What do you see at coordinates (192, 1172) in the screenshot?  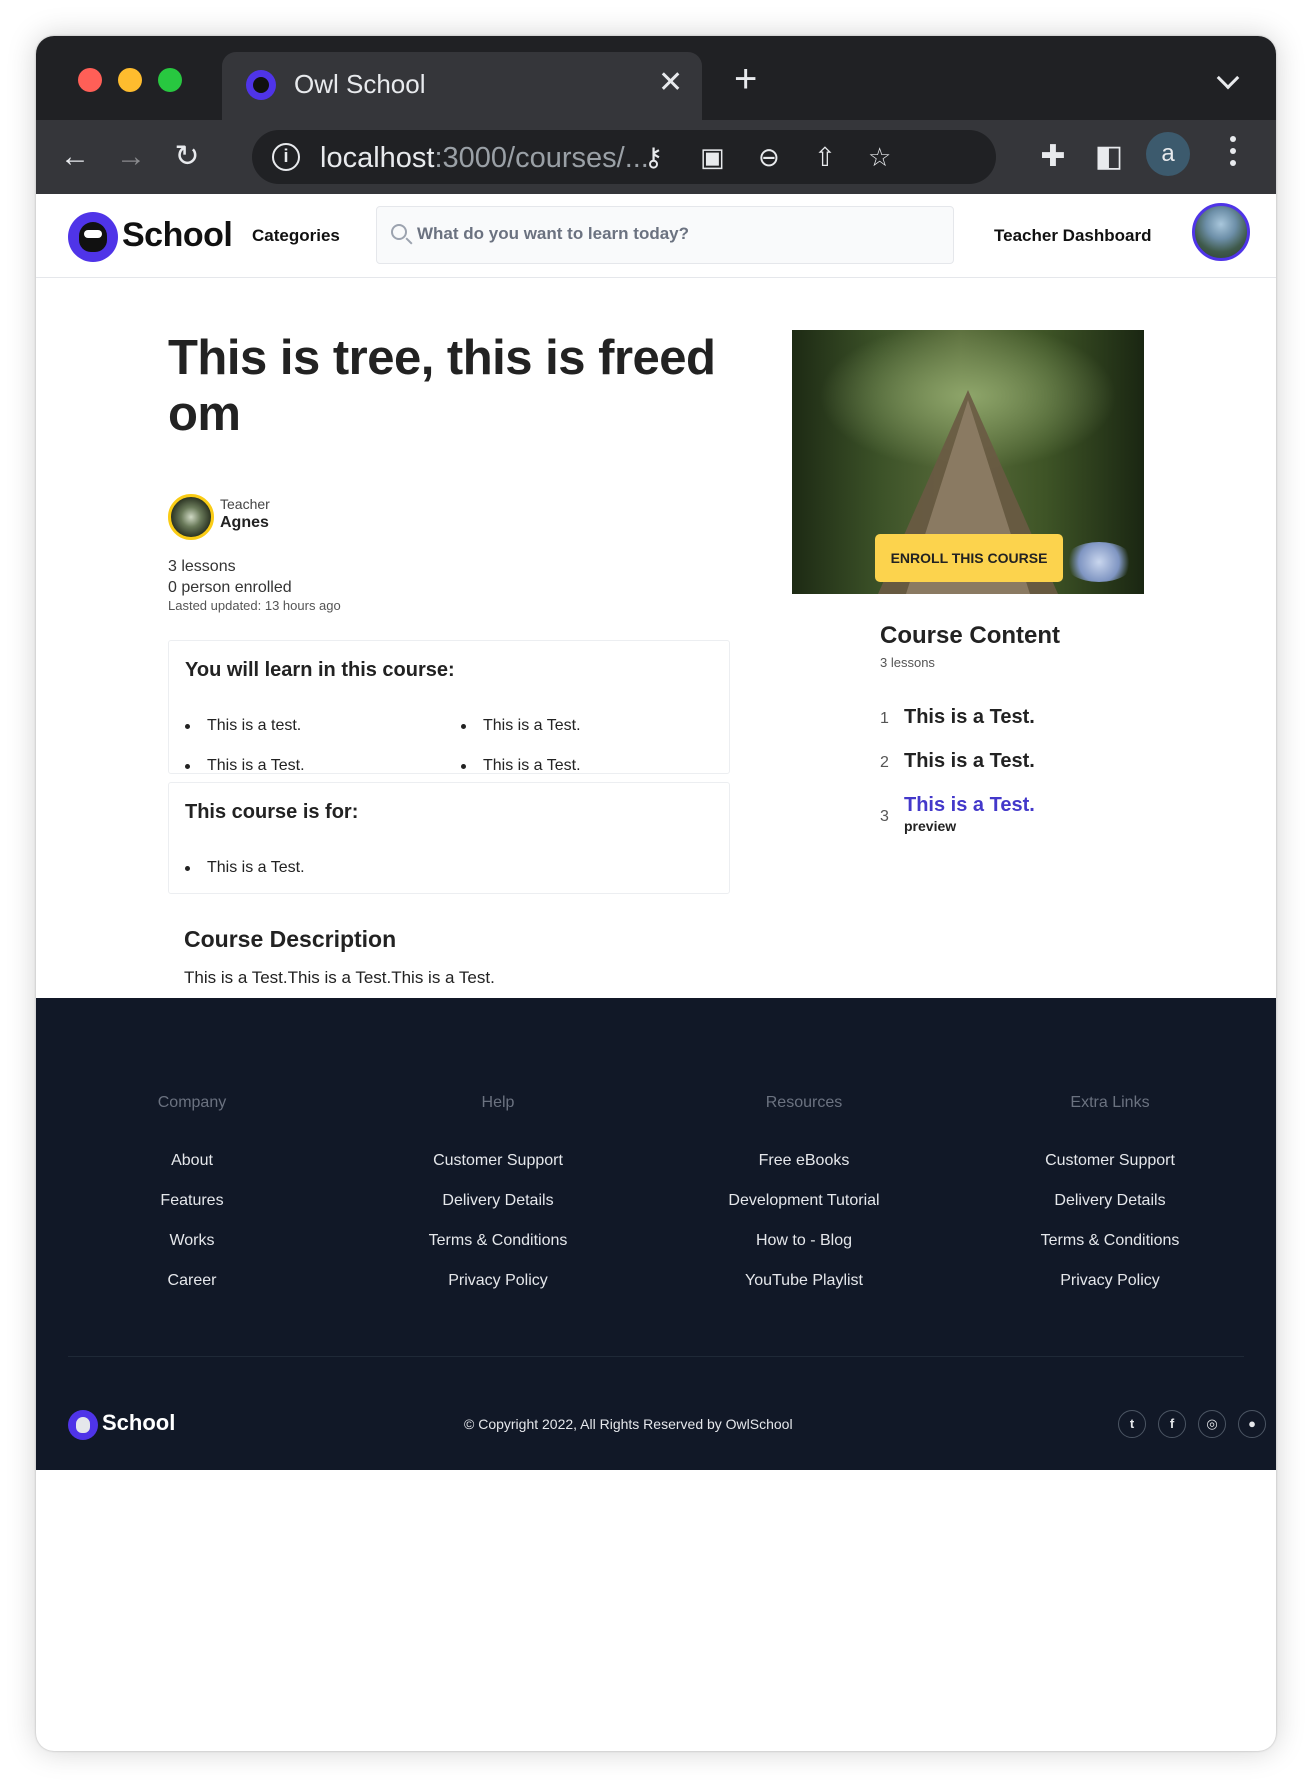 I see `footer-link: About` at bounding box center [192, 1172].